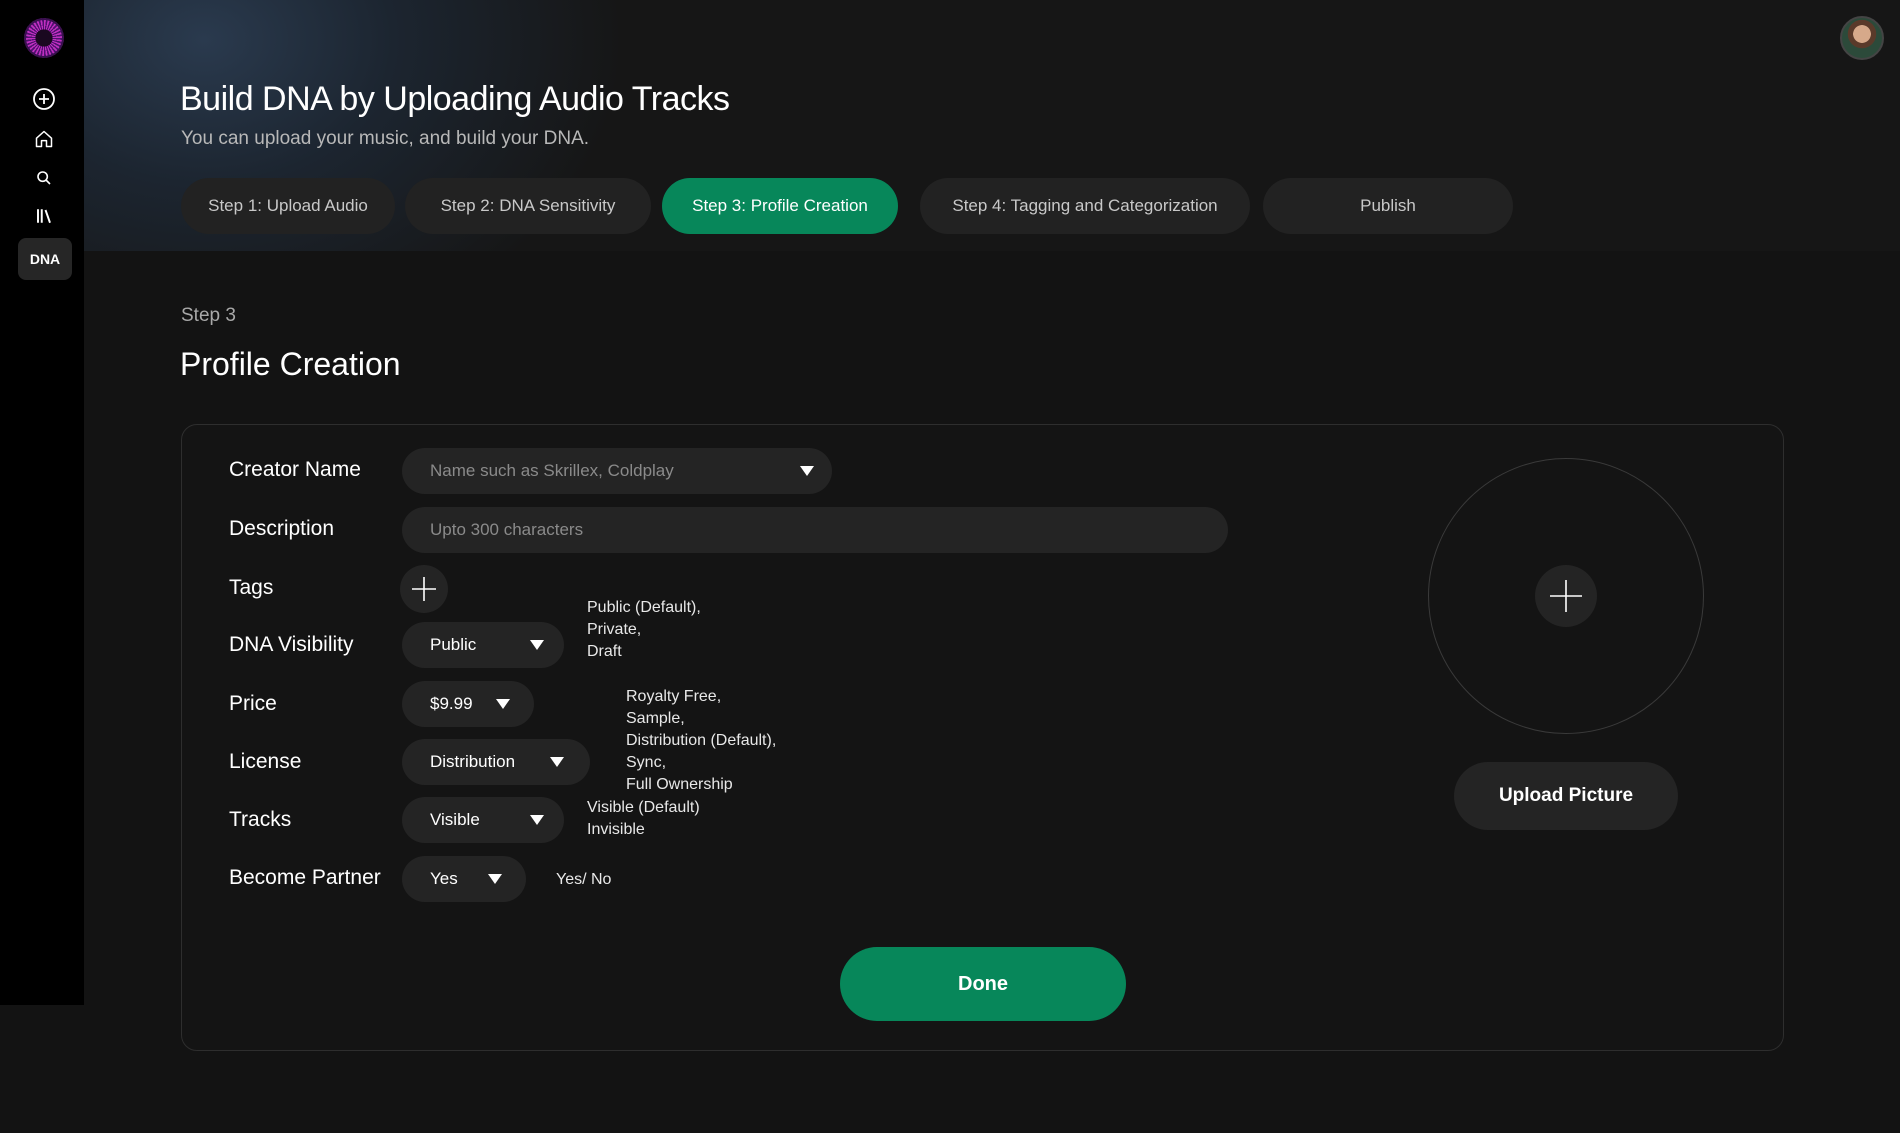 The height and width of the screenshot is (1133, 1900). What do you see at coordinates (44, 178) in the screenshot?
I see `search-icon` at bounding box center [44, 178].